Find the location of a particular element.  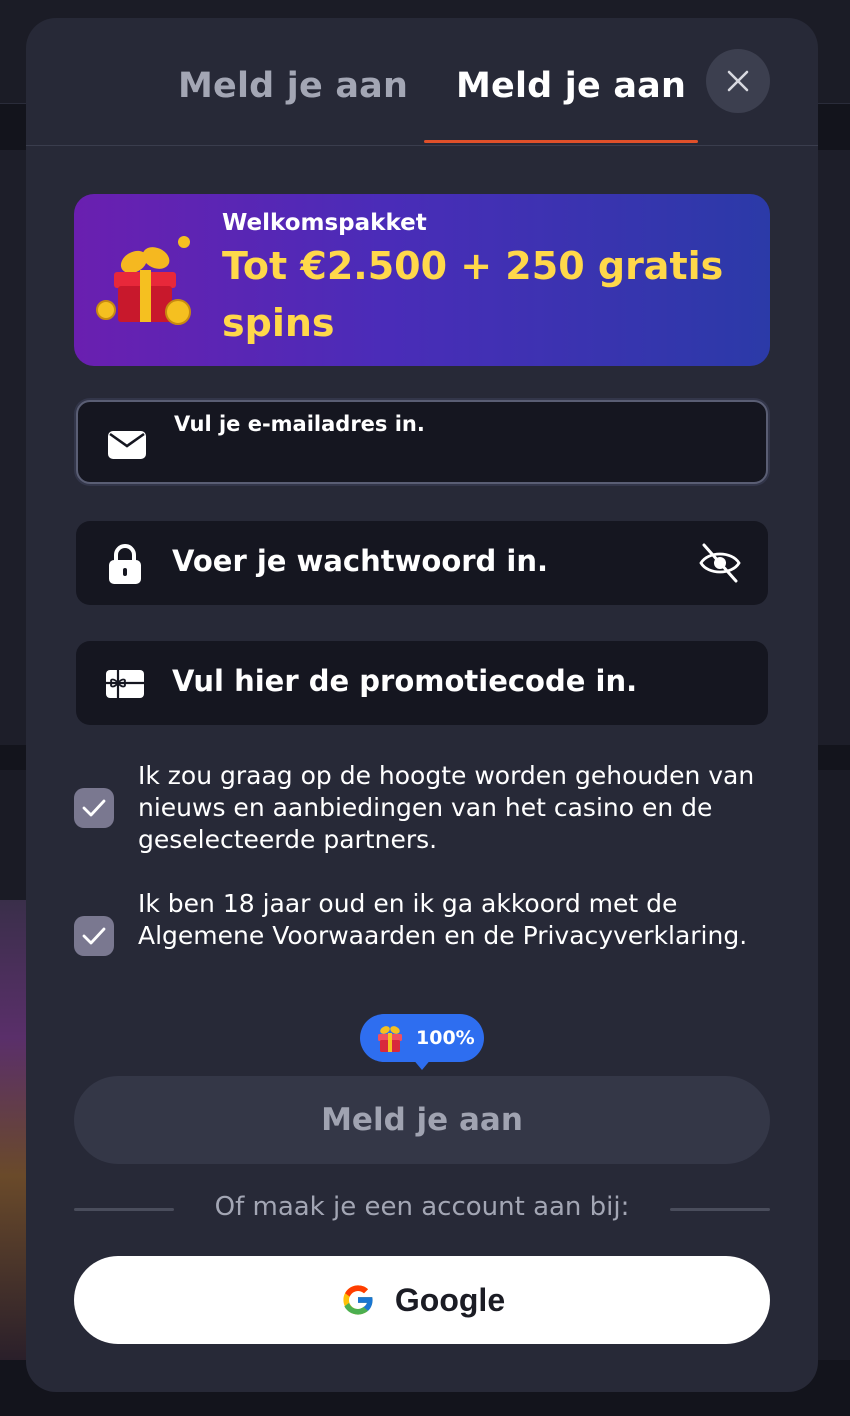

promocode-field: Vul hier de promotiecode in. is located at coordinates (422, 683).